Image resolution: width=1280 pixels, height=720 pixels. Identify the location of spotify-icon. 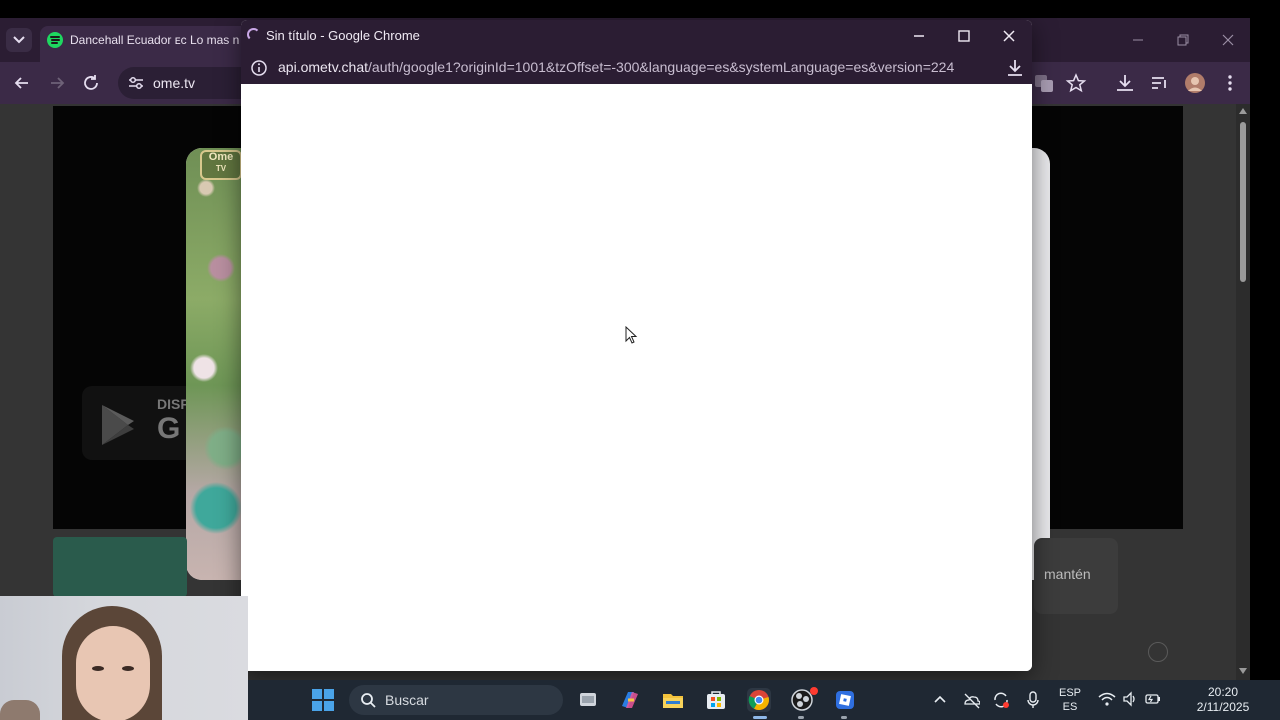
(55, 40).